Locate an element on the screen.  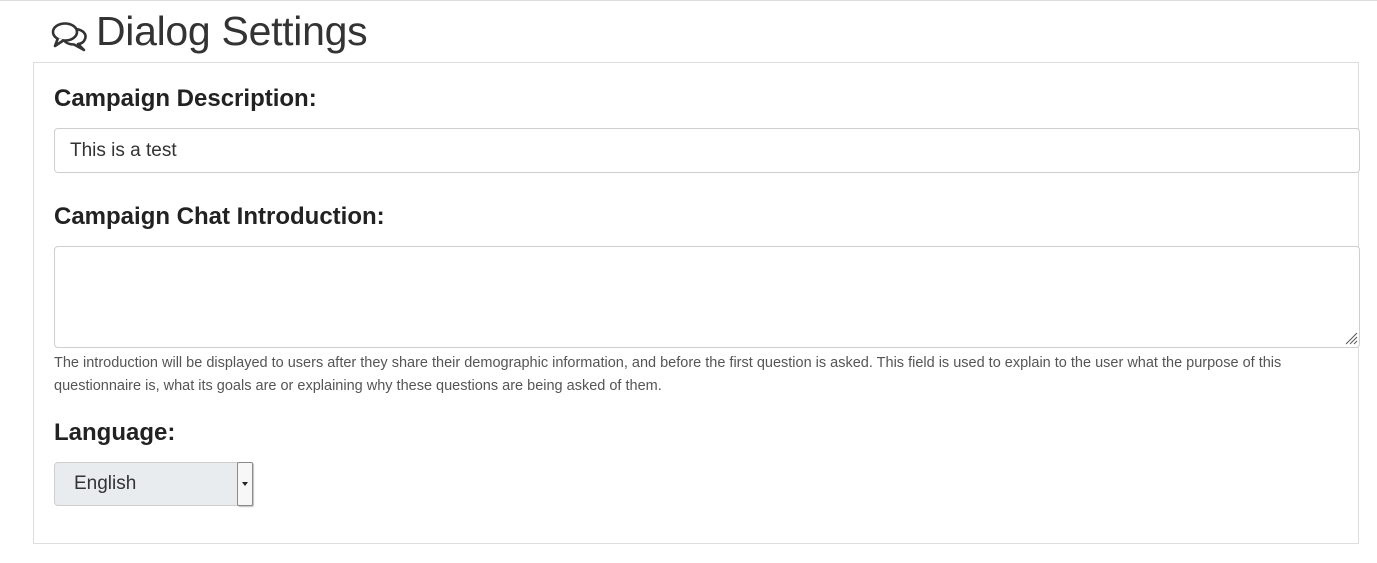
resize-grip-icon is located at coordinates (1351, 338).